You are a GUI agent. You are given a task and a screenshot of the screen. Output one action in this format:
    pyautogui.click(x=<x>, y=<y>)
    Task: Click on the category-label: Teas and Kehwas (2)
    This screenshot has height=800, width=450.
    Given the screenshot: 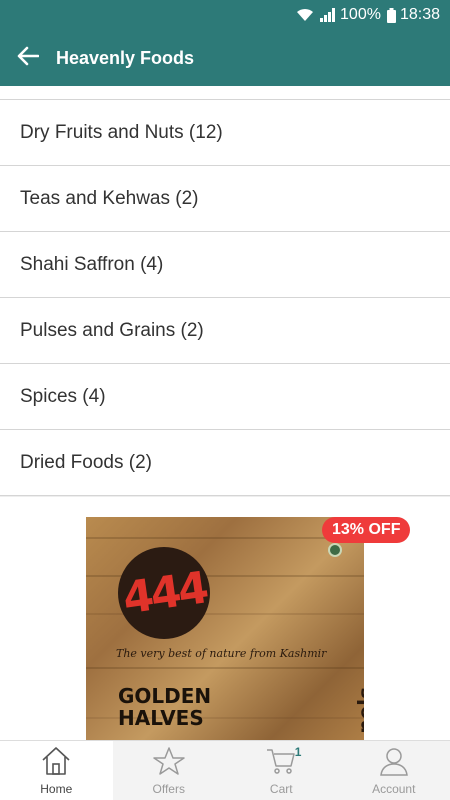 What is the action you would take?
    pyautogui.click(x=109, y=198)
    